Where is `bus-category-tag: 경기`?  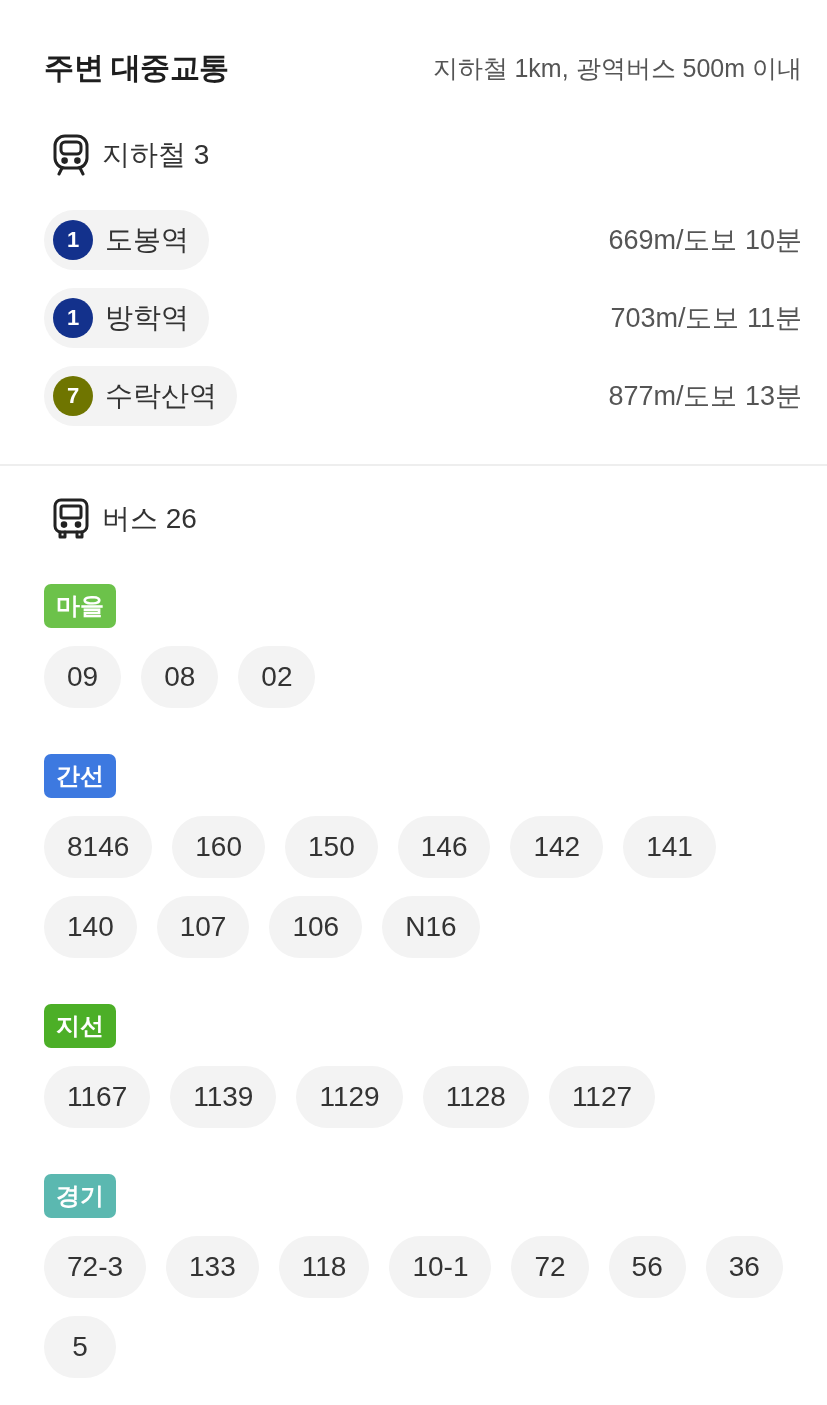
bus-category-tag: 경기 is located at coordinates (80, 1196).